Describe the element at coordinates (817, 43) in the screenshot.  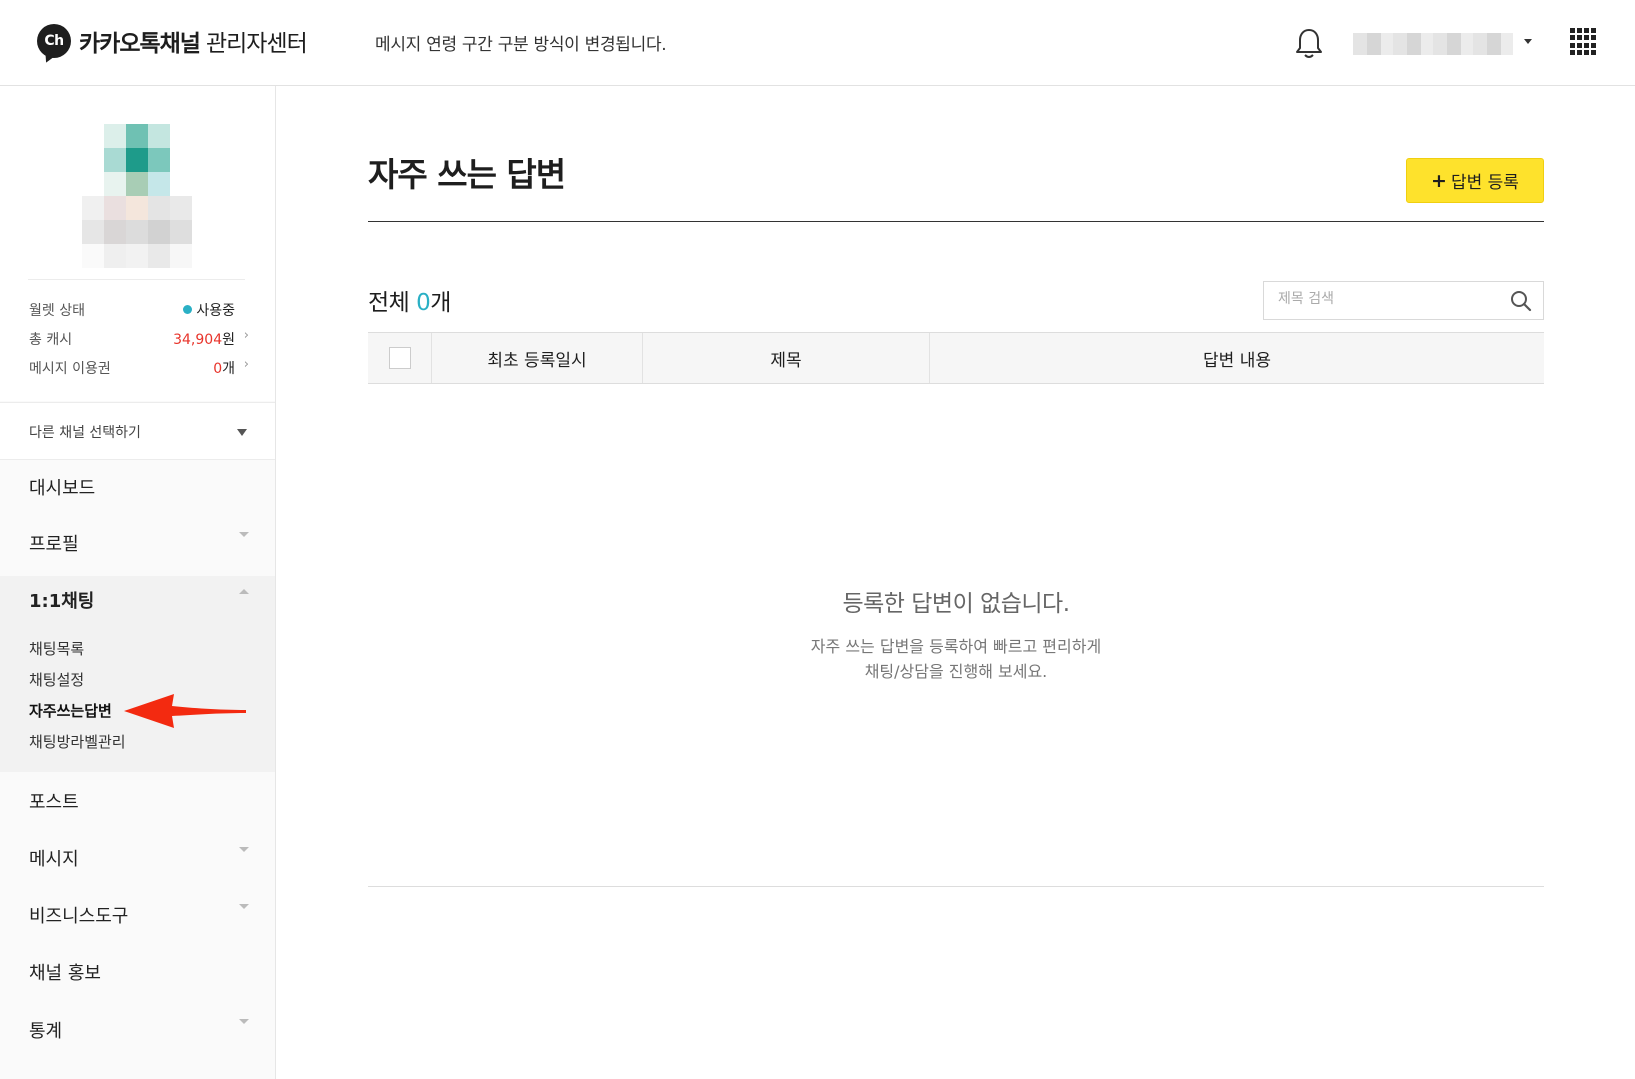
I see `top-header: Ch 카카오톡채널 관리자센터 메시지 연령 구간 구분 방식이 변경됩니다.` at that location.